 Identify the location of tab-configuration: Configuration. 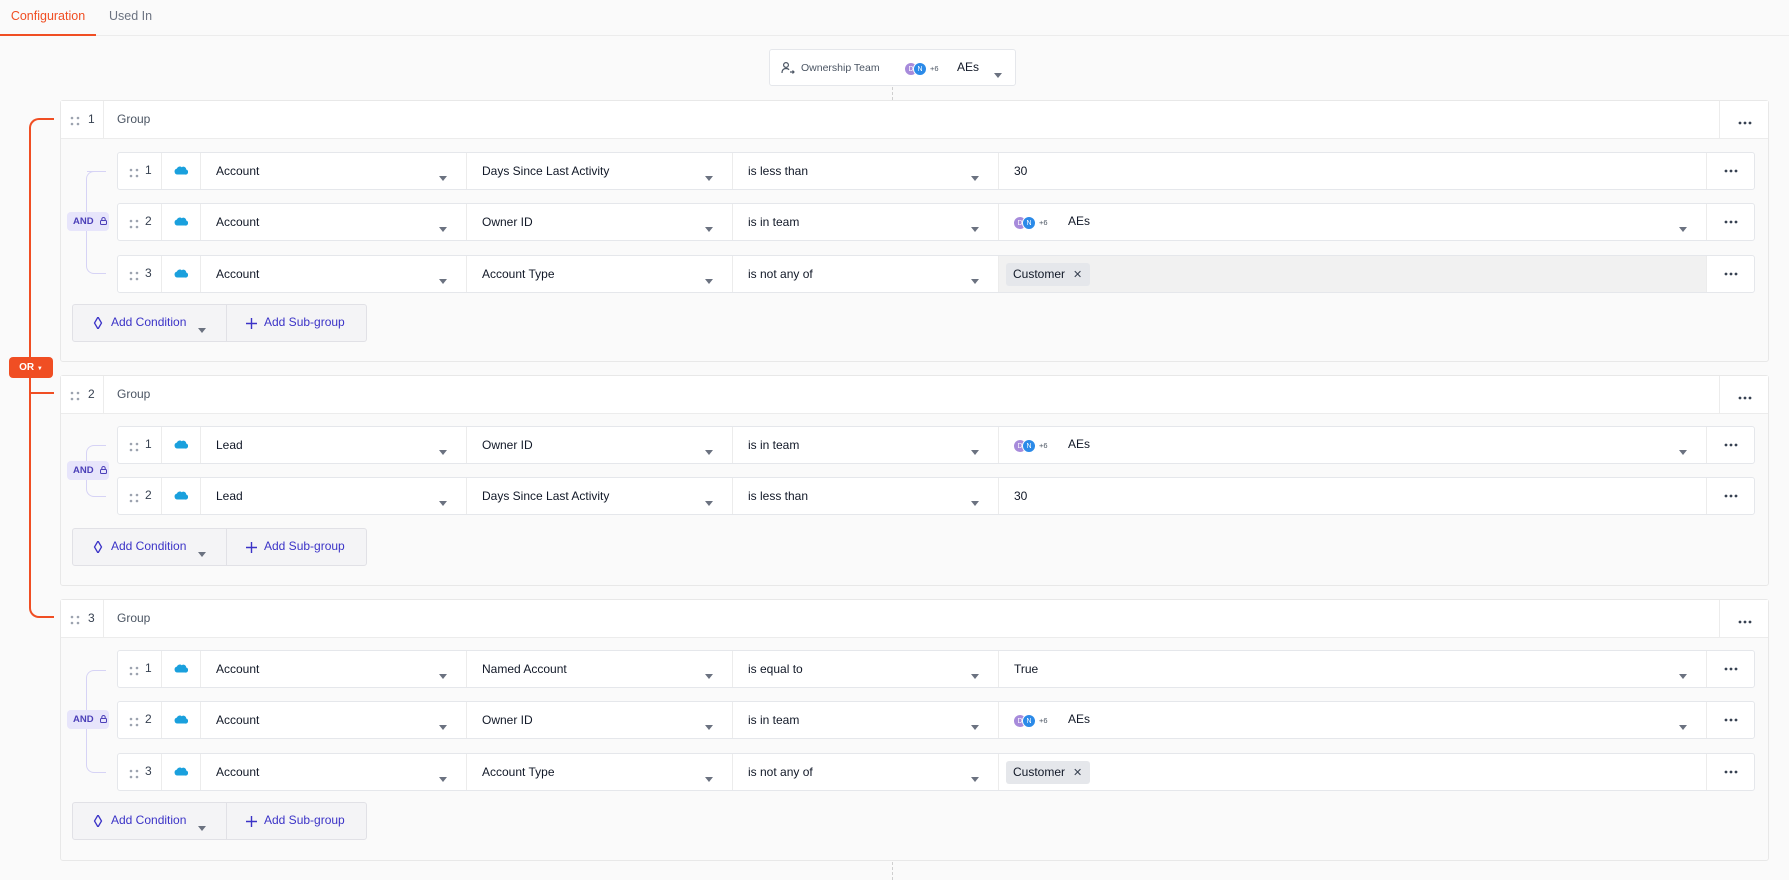
(48, 18).